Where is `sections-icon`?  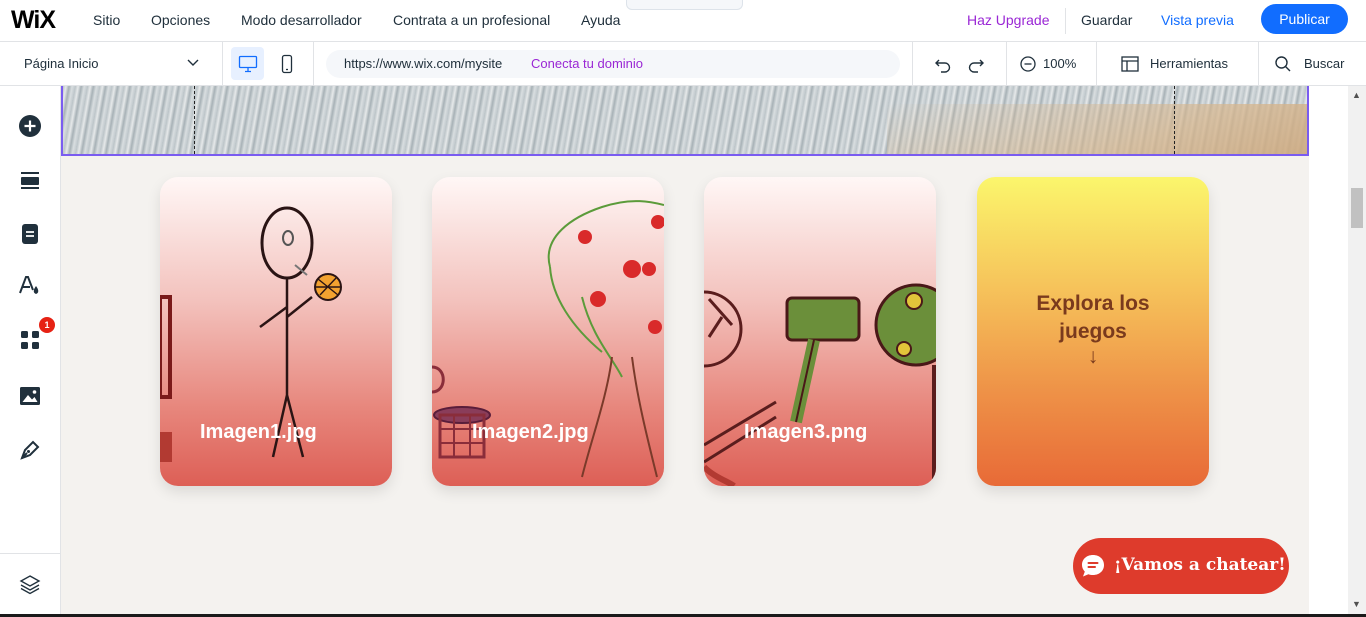
sections-icon is located at coordinates (30, 180).